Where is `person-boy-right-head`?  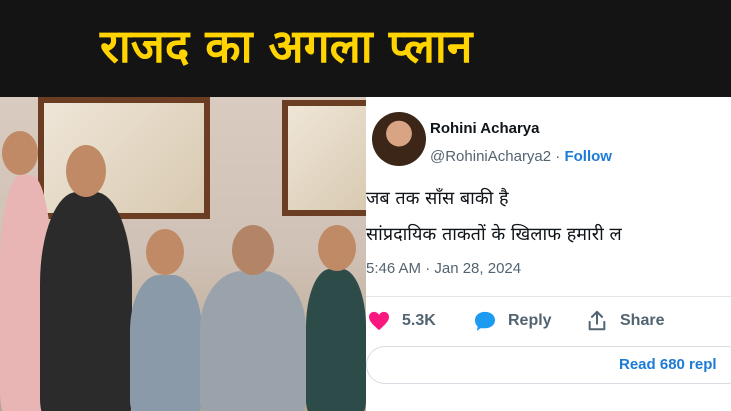 person-boy-right-head is located at coordinates (337, 248).